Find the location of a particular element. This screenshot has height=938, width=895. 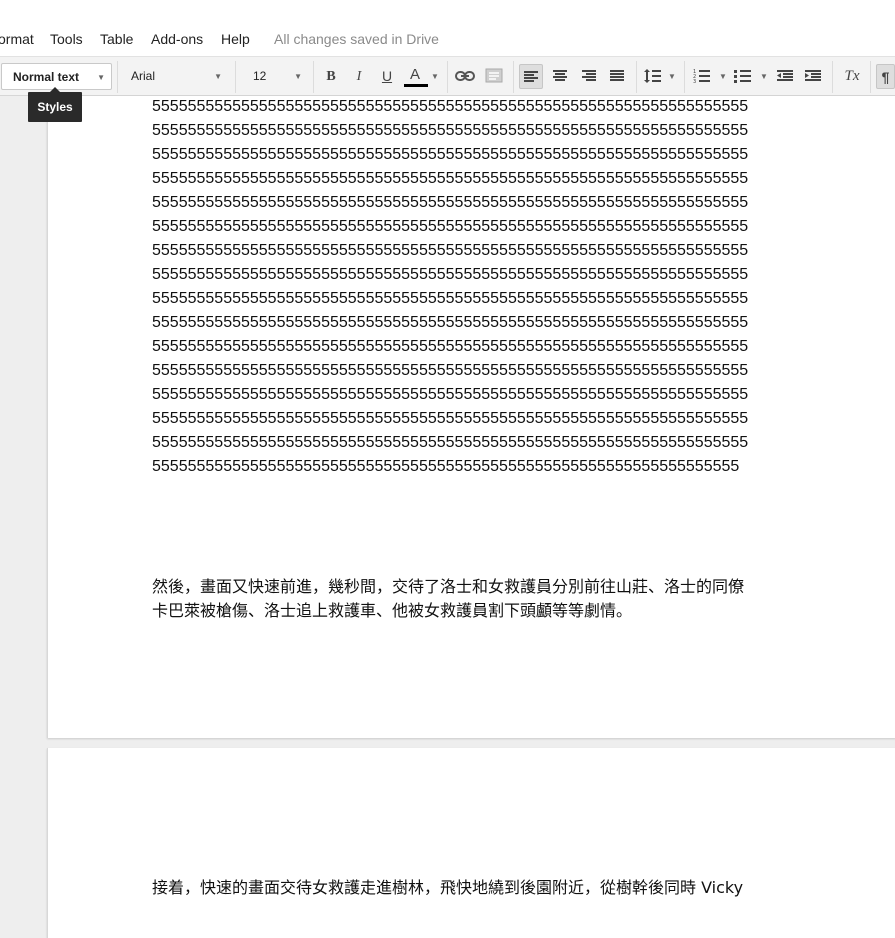

increase-indent-button is located at coordinates (813, 76).